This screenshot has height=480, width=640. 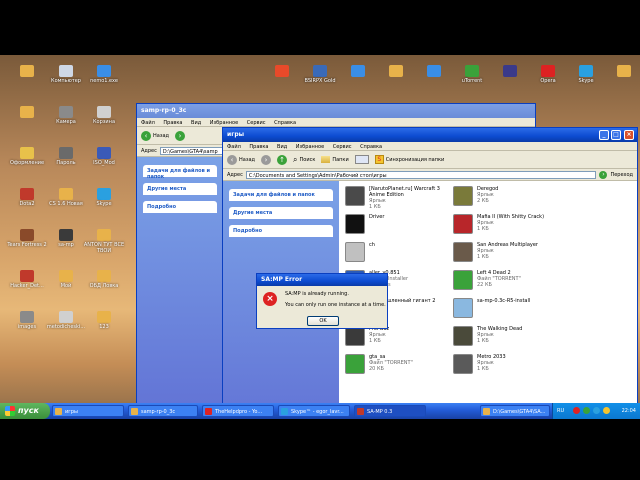 I want to click on go-arrow-icon: ›, so click(x=603, y=174).